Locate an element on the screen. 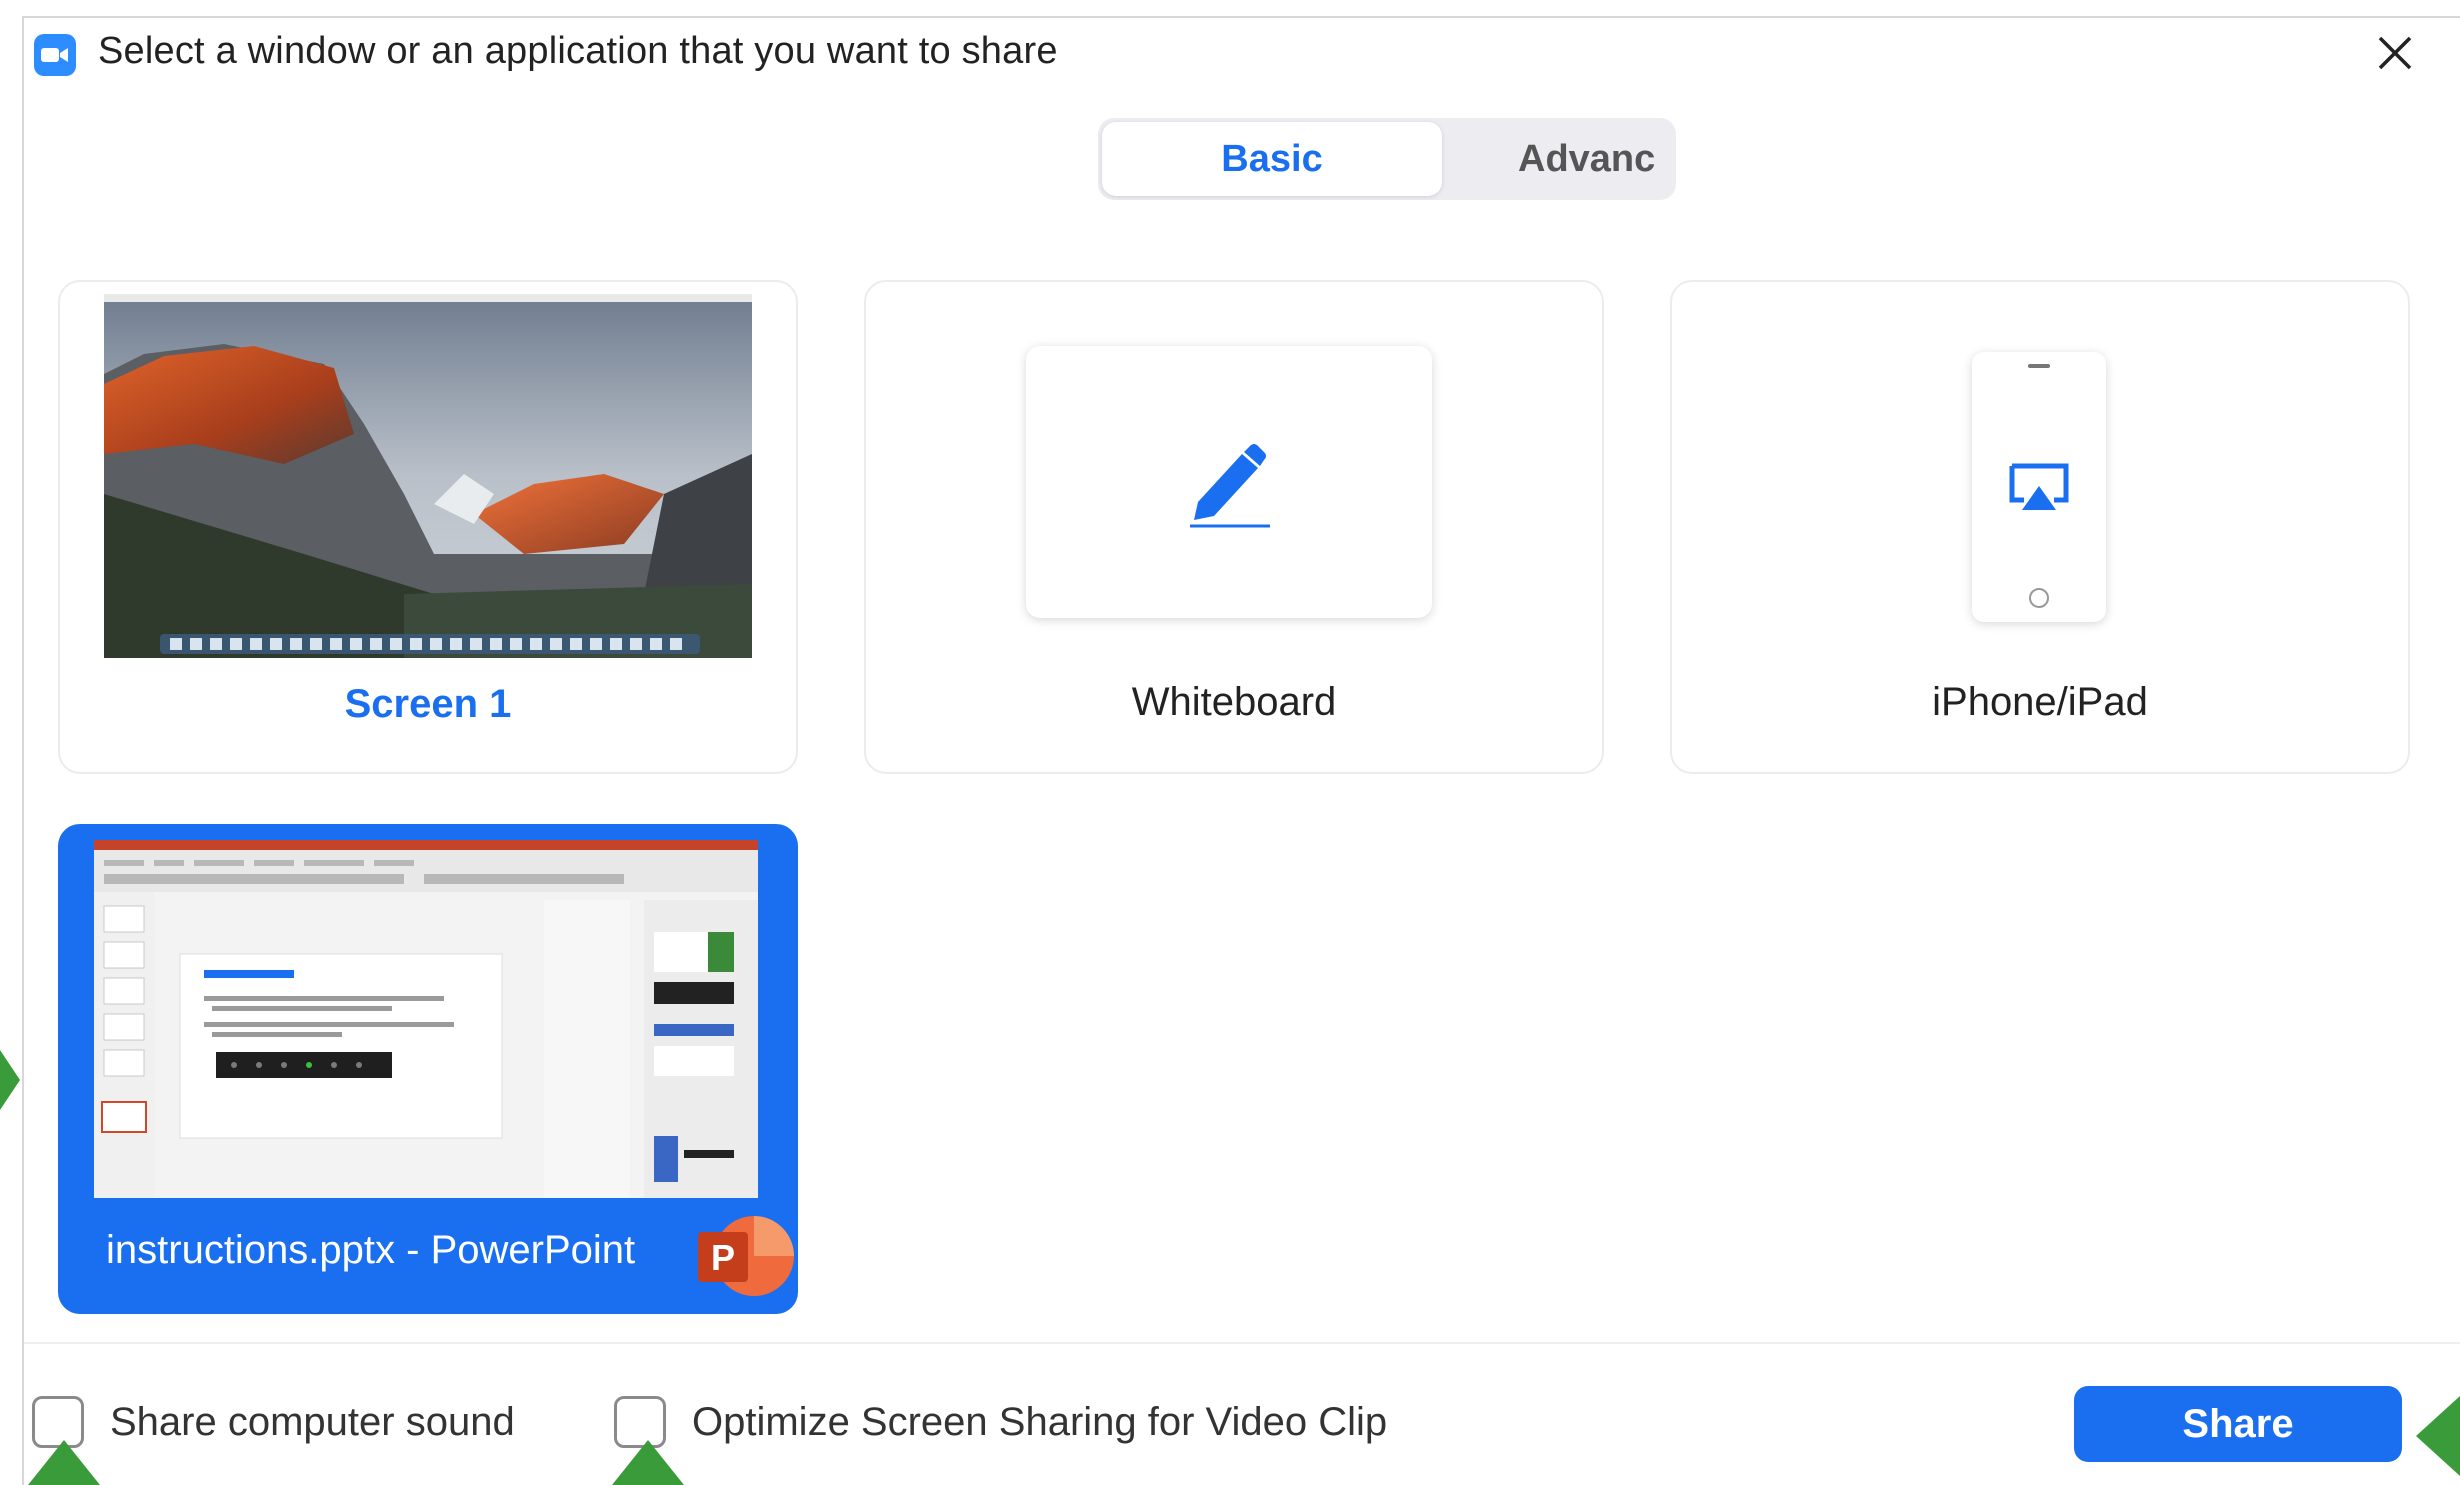 Image resolution: width=2460 pixels, height=1485 pixels. share-computer-sound-label: Share computer sound is located at coordinates (312, 1421).